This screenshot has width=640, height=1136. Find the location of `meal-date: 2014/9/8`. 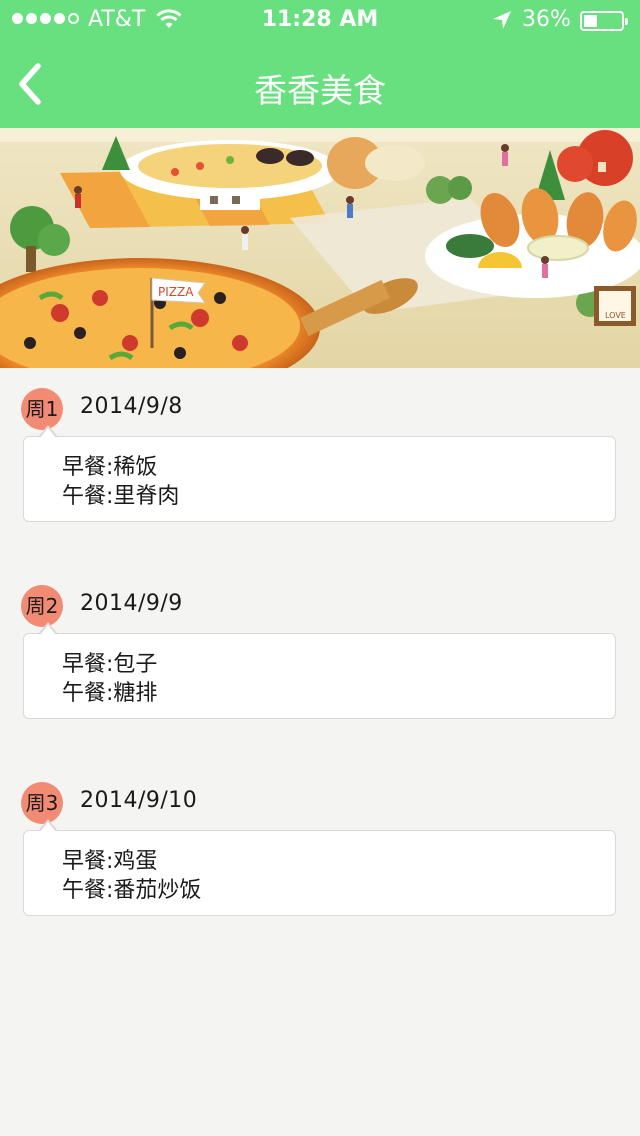

meal-date: 2014/9/8 is located at coordinates (131, 406).